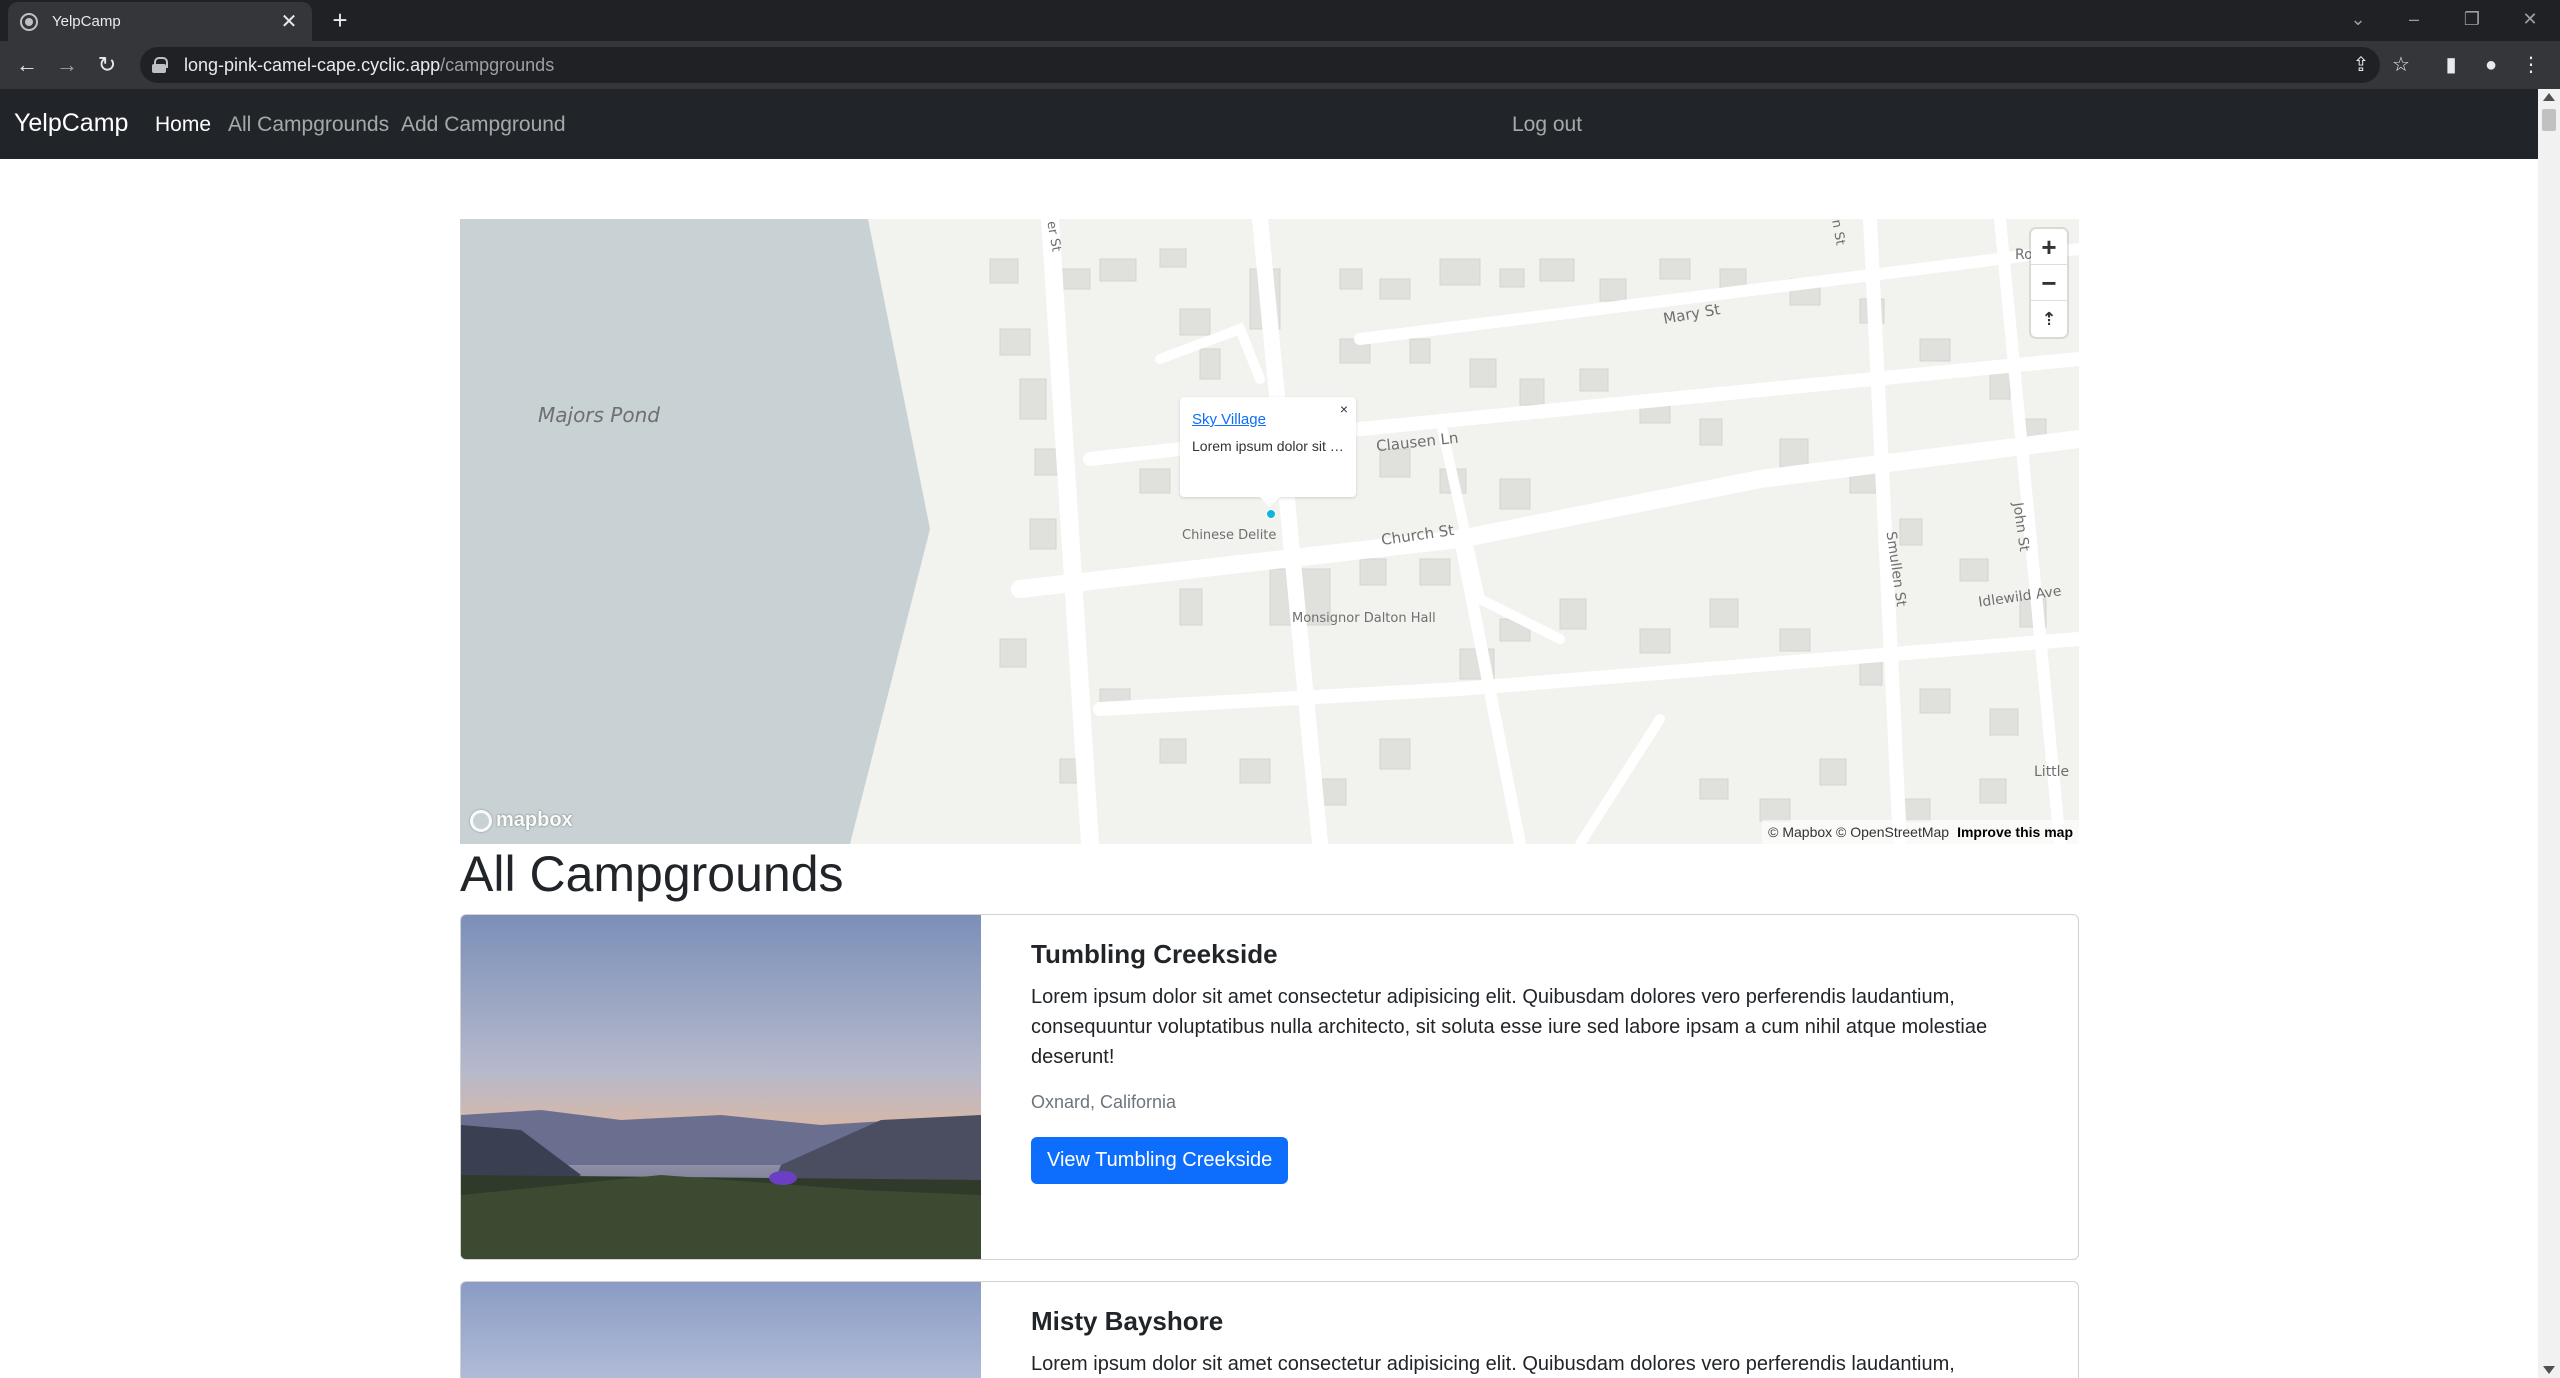 The image size is (2560, 1378). I want to click on new-tab-button: +, so click(340, 20).